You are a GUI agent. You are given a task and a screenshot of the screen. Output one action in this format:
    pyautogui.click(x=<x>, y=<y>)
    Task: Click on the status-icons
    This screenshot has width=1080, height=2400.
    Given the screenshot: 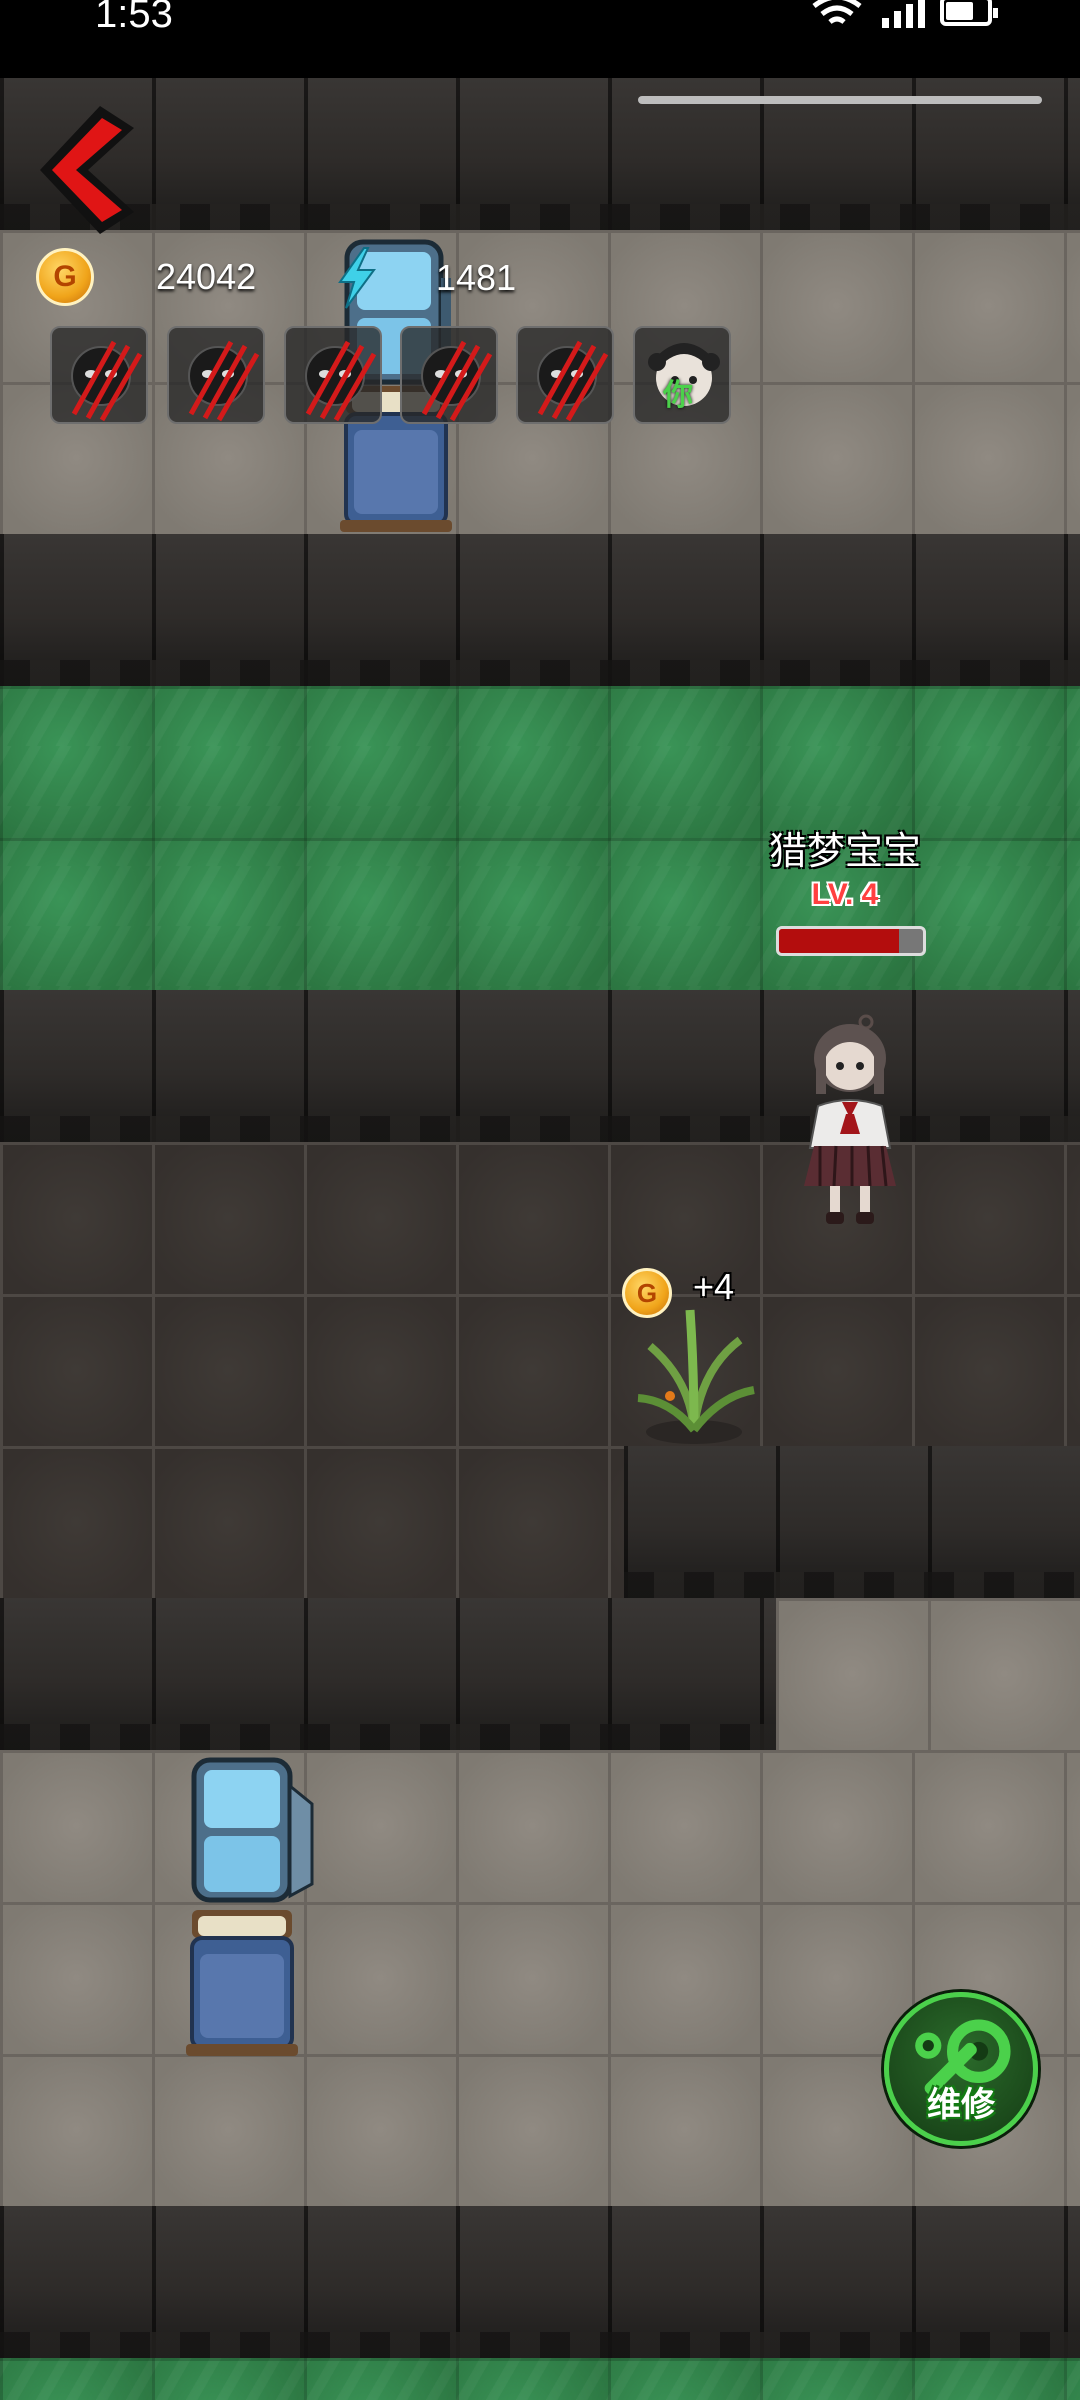 What is the action you would take?
    pyautogui.click(x=894, y=14)
    